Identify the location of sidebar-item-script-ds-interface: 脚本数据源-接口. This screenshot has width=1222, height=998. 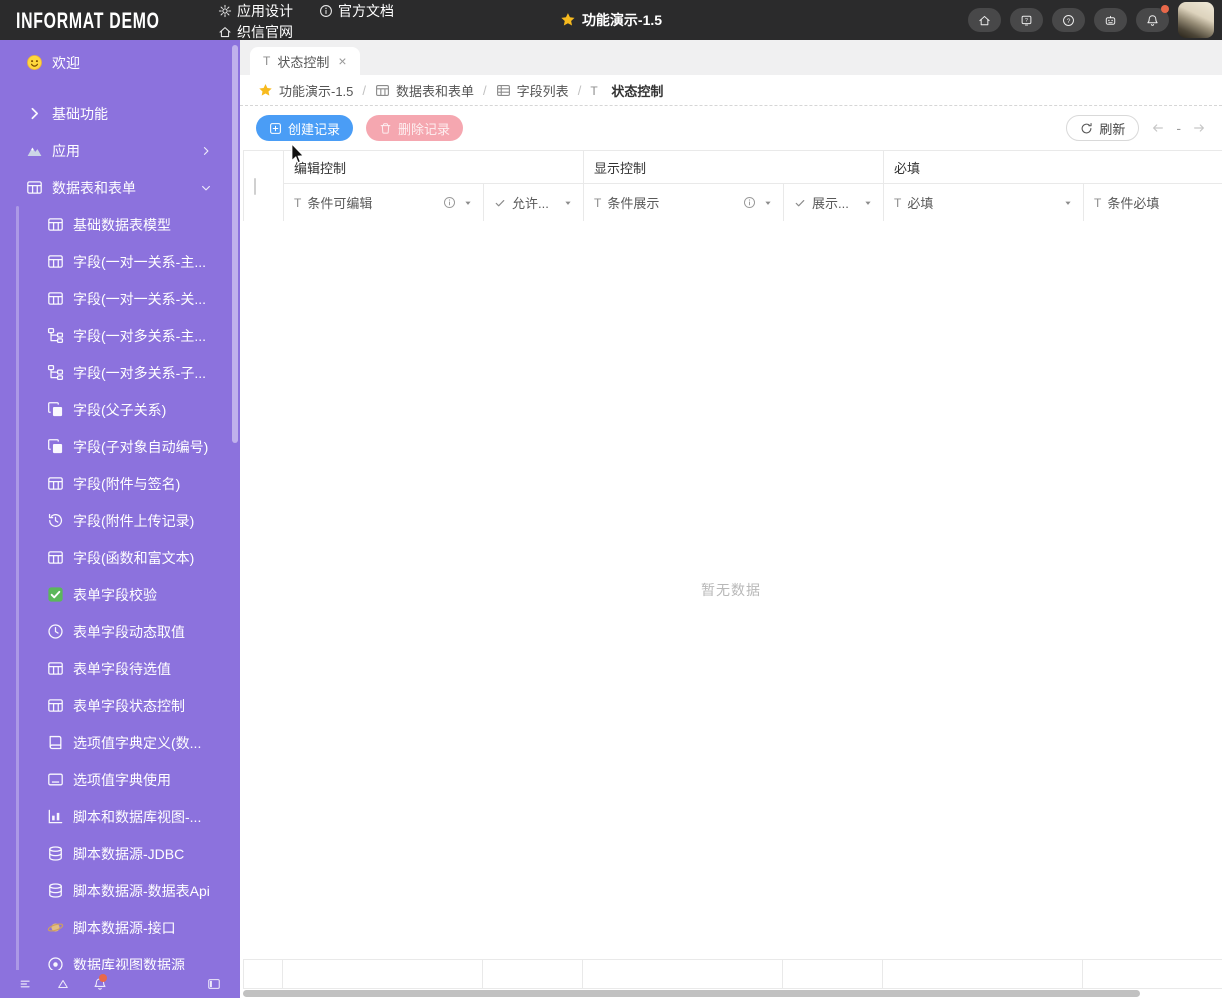
(120, 927).